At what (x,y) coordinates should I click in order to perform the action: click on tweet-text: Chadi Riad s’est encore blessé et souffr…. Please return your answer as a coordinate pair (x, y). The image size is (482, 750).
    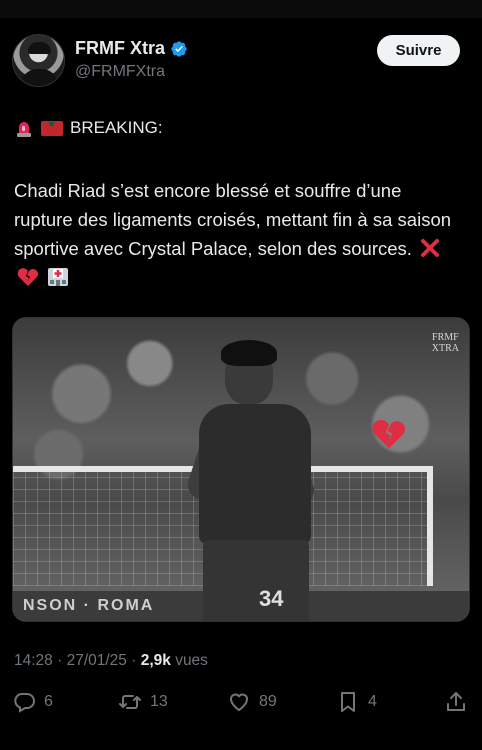
    Looking at the image, I should click on (239, 234).